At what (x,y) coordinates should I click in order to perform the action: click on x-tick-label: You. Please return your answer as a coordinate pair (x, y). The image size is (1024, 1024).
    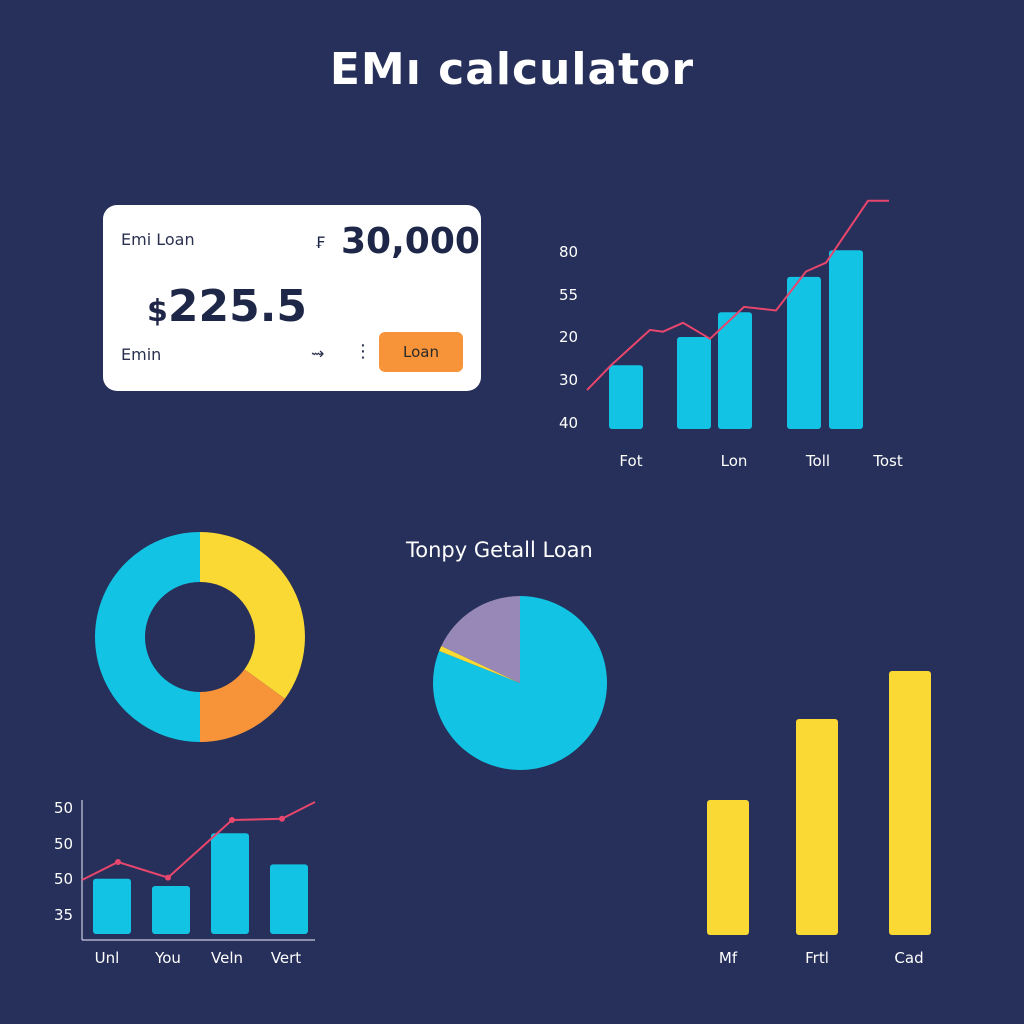
    Looking at the image, I should click on (167, 958).